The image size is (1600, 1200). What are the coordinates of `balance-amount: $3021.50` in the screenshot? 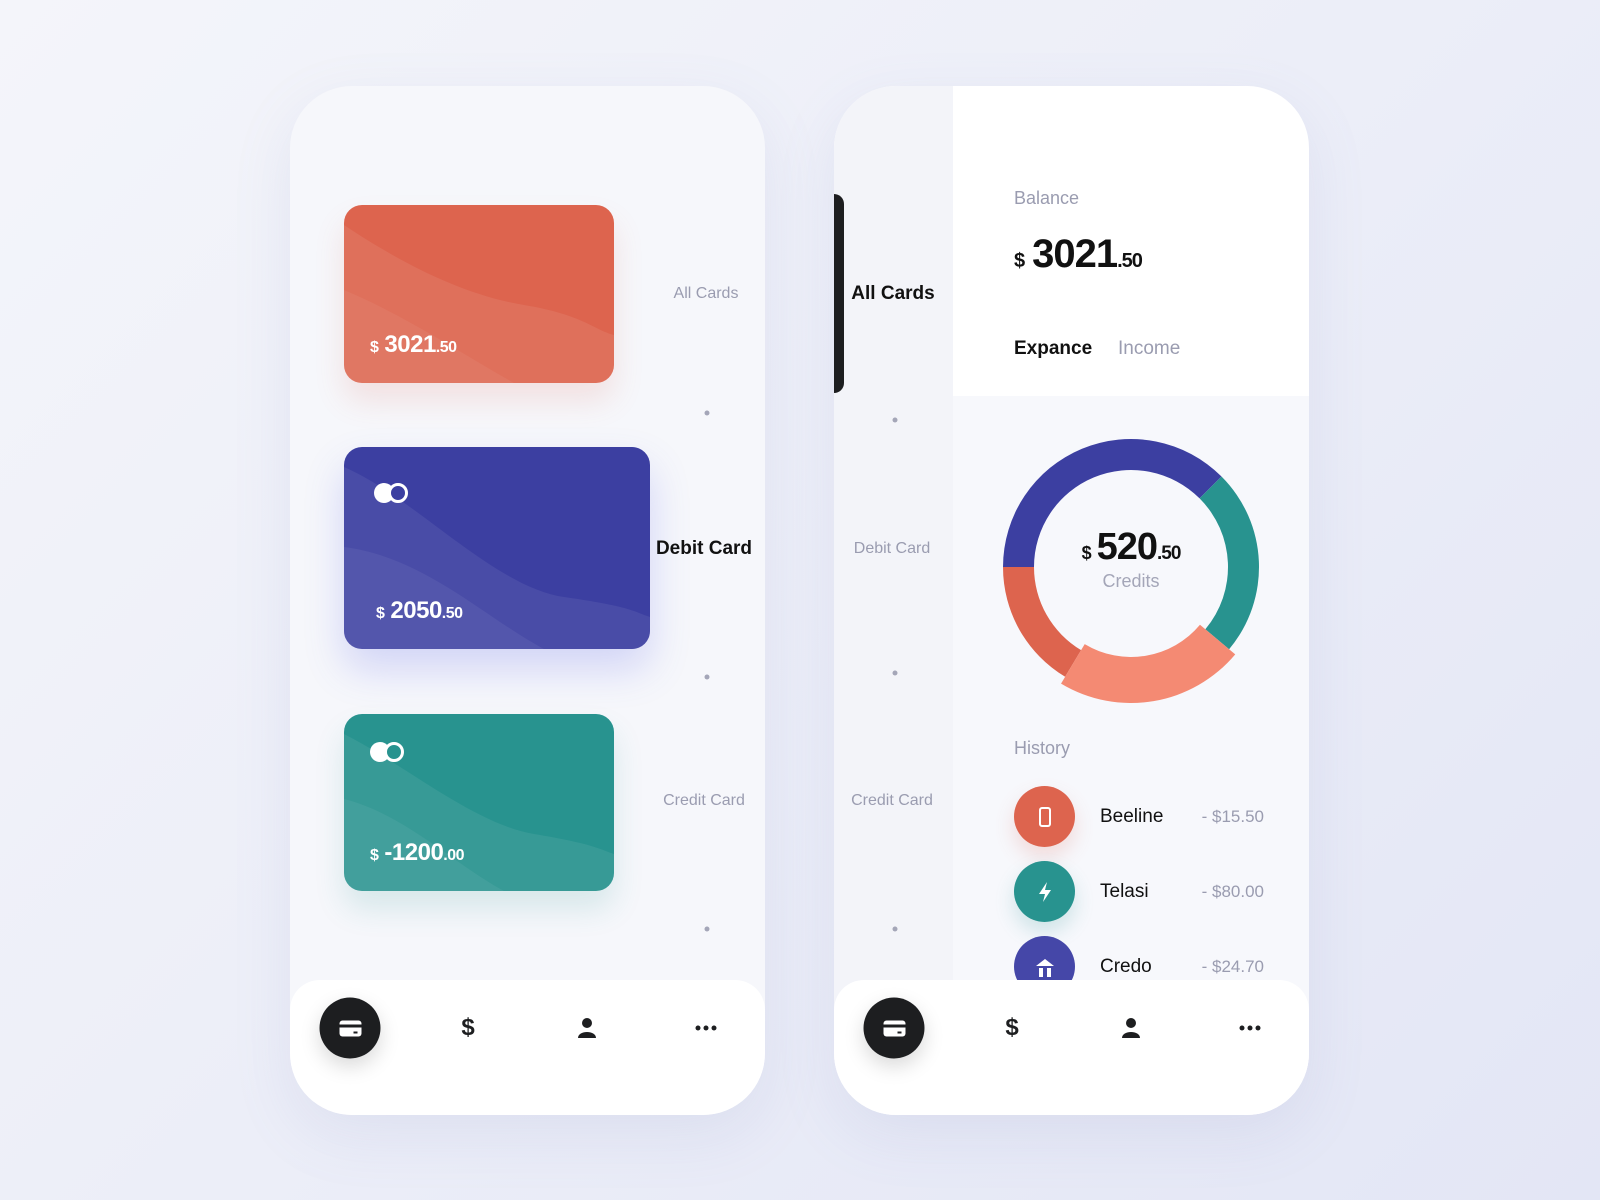 It's located at (1078, 254).